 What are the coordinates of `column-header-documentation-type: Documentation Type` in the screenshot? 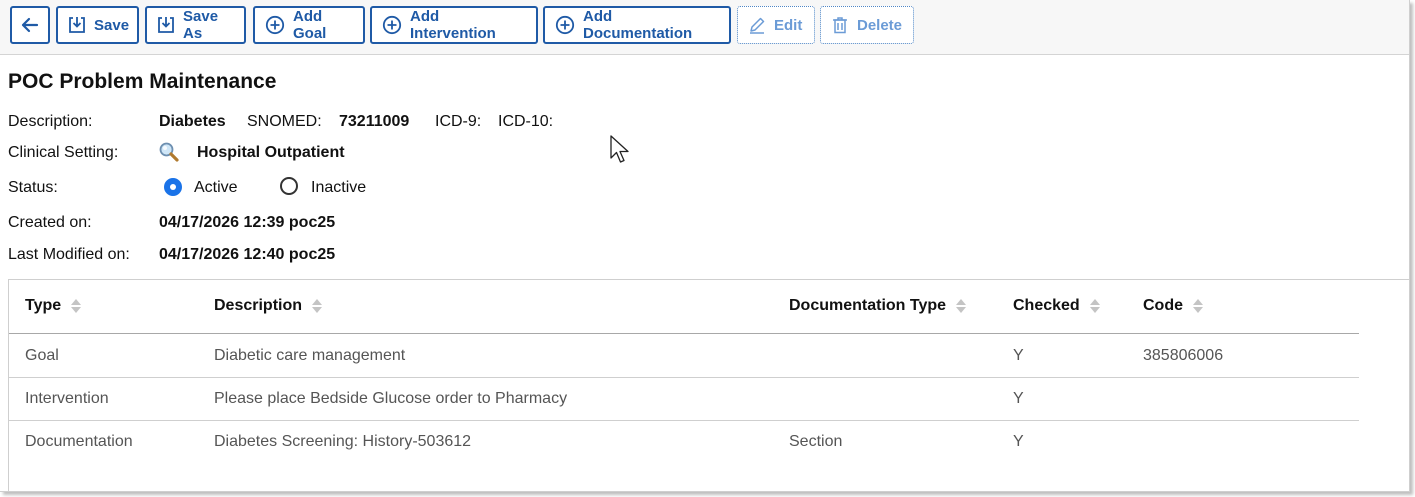 It's located at (878, 306).